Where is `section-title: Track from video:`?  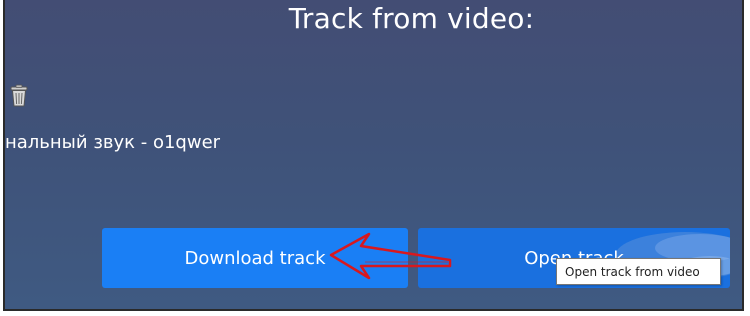 section-title: Track from video: is located at coordinates (411, 18).